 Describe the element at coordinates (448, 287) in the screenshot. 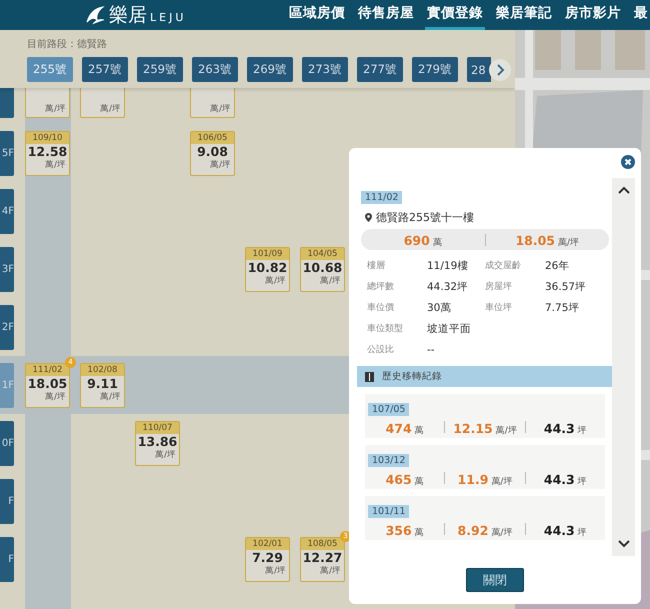

I see `fact-value: 44.32坪` at that location.